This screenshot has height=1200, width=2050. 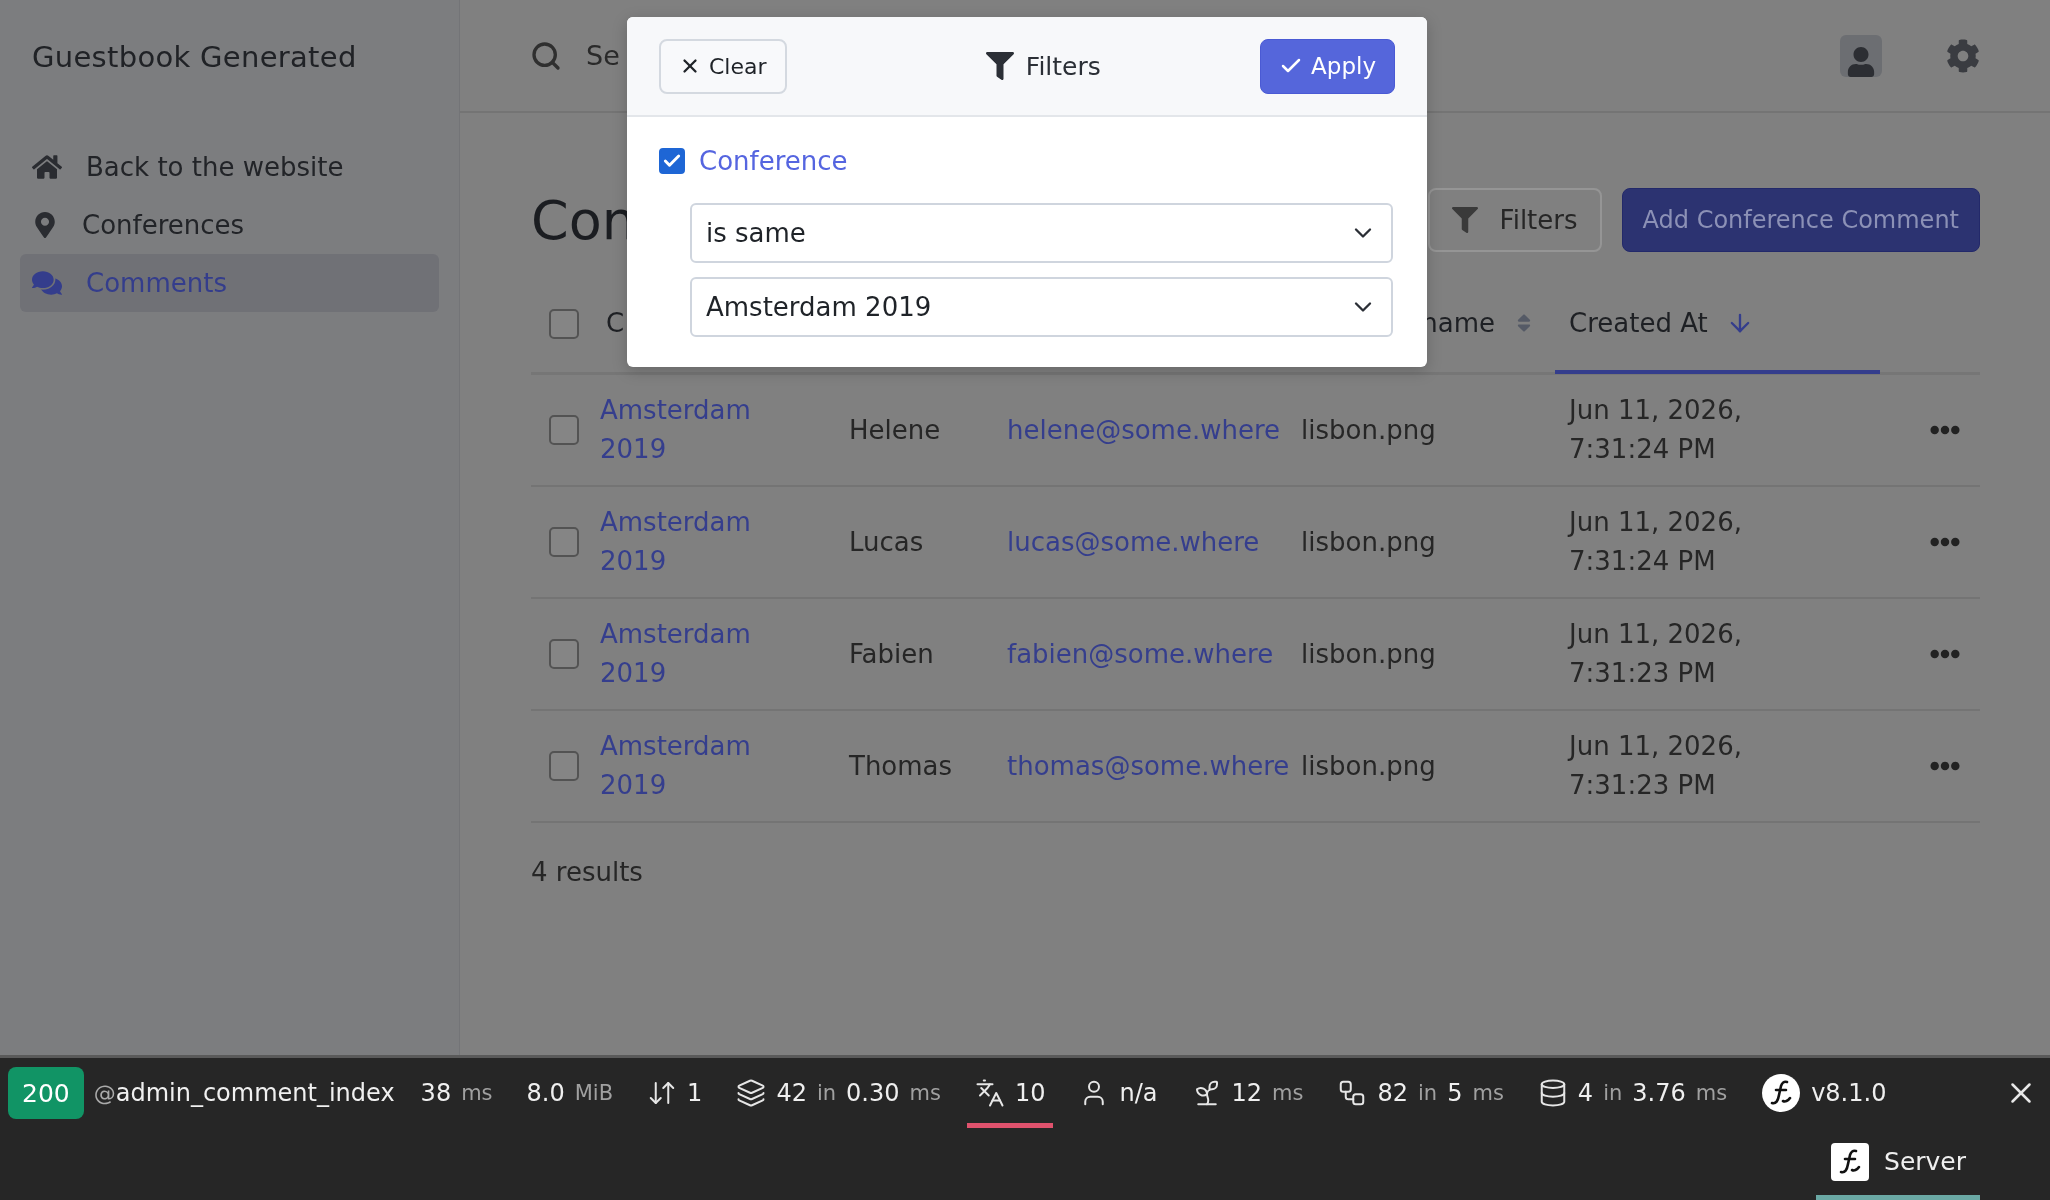 What do you see at coordinates (1247, 1093) in the screenshot?
I see `toolbar-item: 12 ms` at bounding box center [1247, 1093].